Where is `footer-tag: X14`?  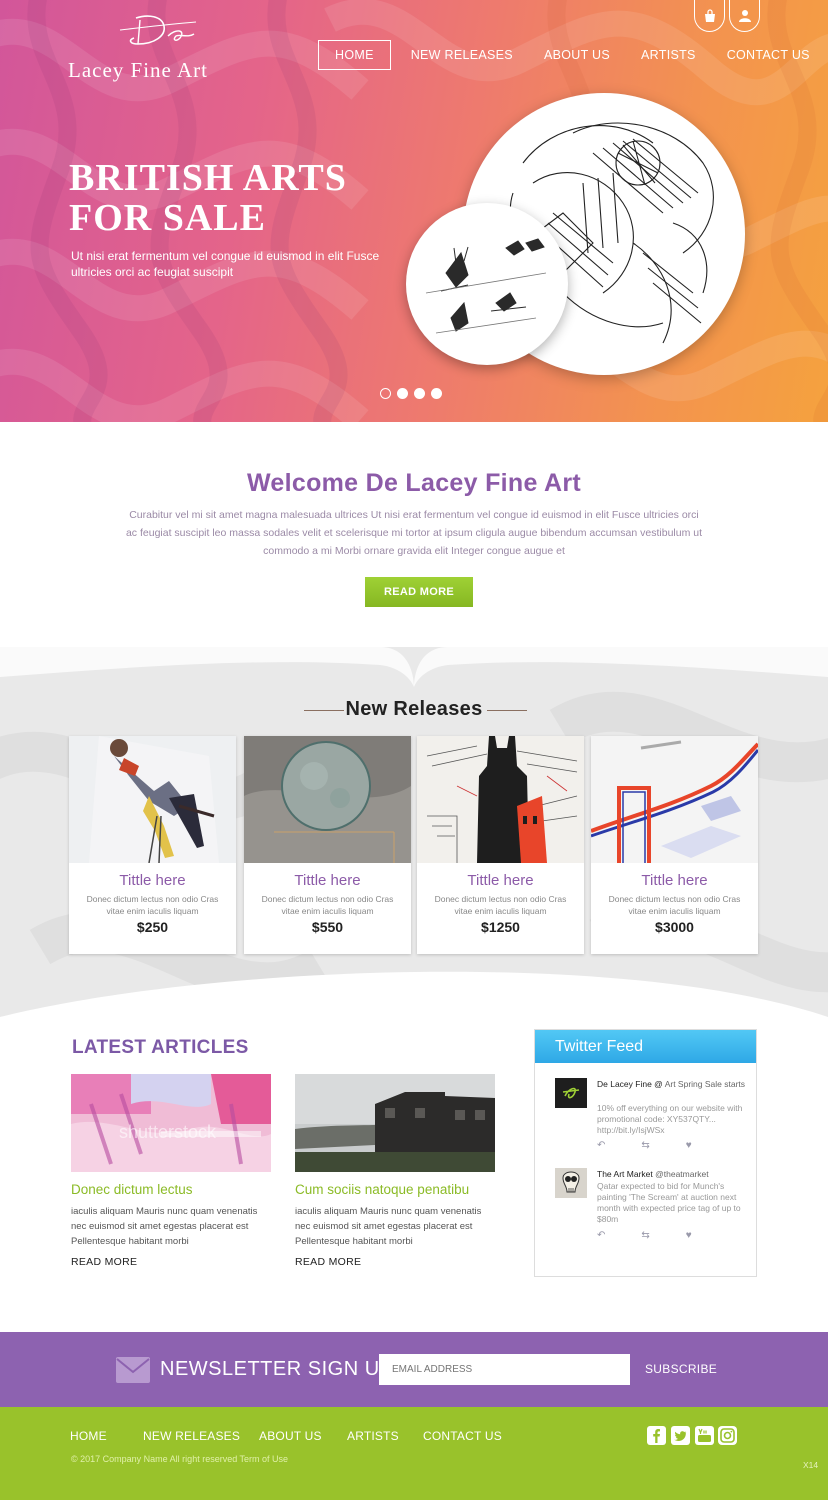 footer-tag: X14 is located at coordinates (811, 1465).